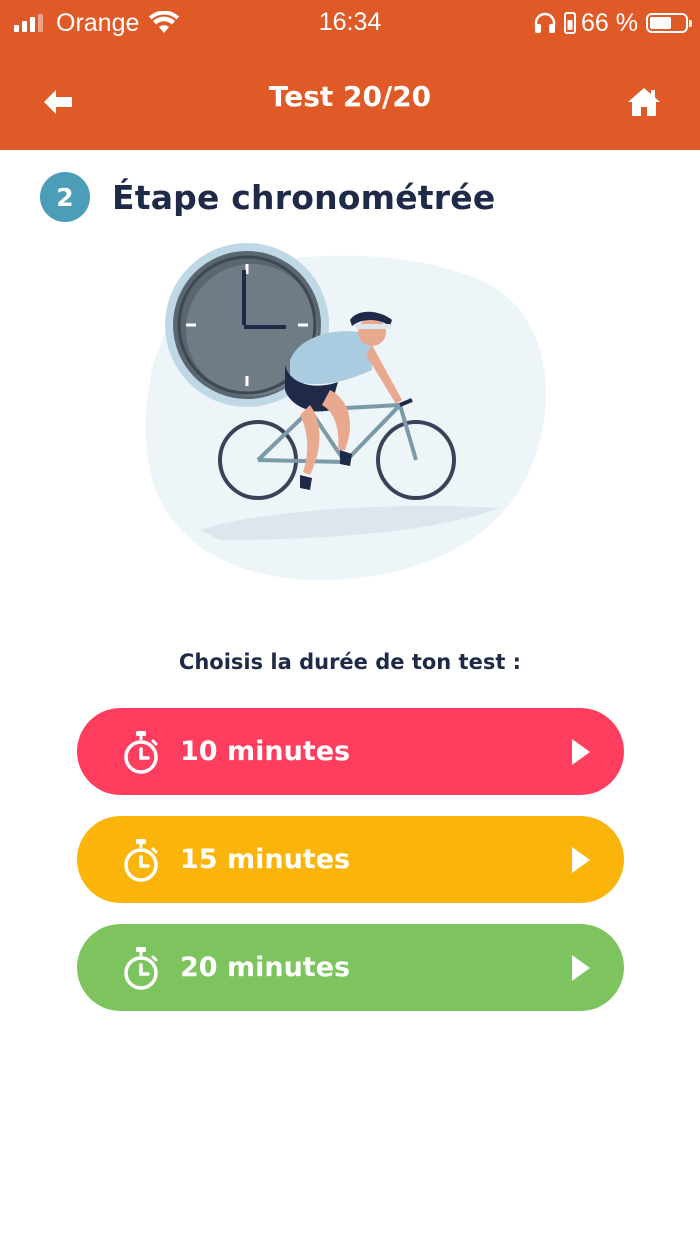  I want to click on battery-percent: 66 %, so click(609, 22).